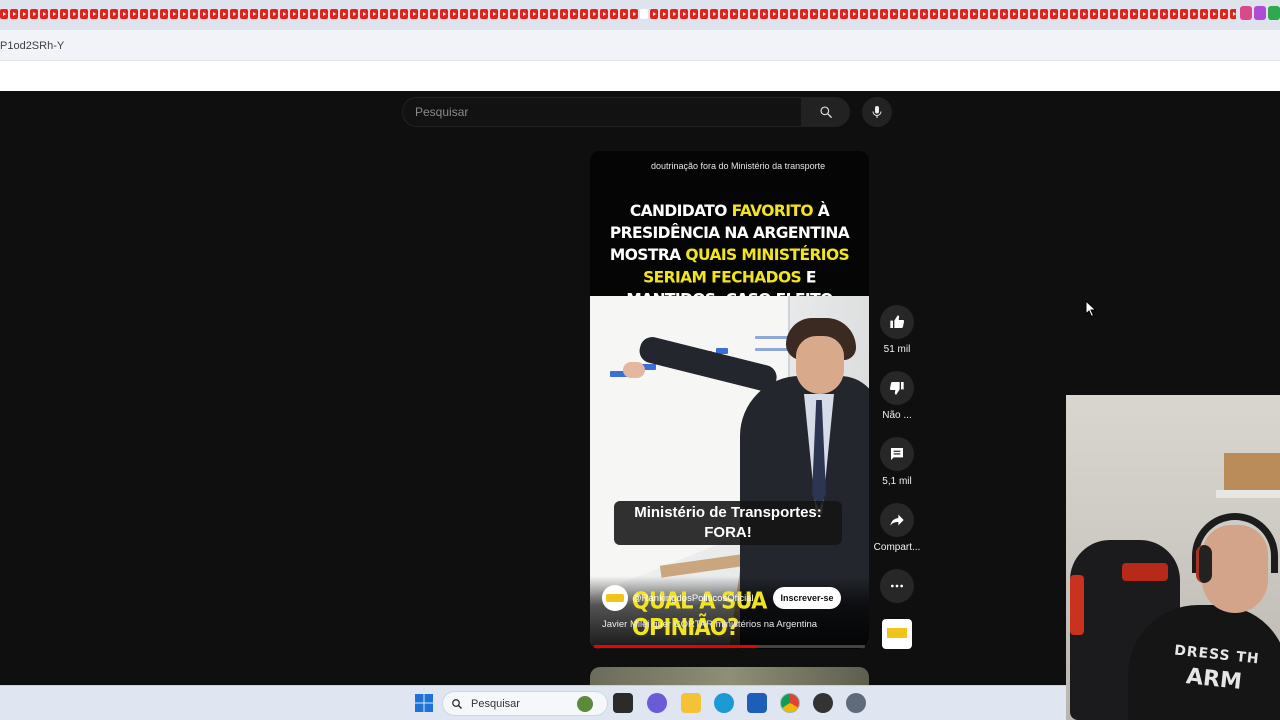 This screenshot has width=1280, height=720. What do you see at coordinates (729, 646) in the screenshot?
I see `video-progress-bar` at bounding box center [729, 646].